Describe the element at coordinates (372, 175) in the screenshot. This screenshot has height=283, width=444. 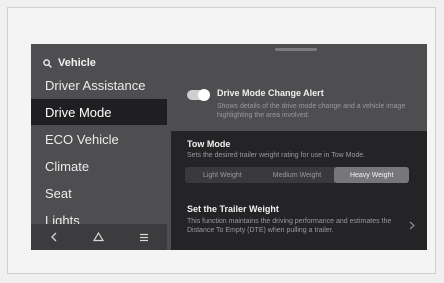
I see `heavy-weight-option: Heavy Weight` at that location.